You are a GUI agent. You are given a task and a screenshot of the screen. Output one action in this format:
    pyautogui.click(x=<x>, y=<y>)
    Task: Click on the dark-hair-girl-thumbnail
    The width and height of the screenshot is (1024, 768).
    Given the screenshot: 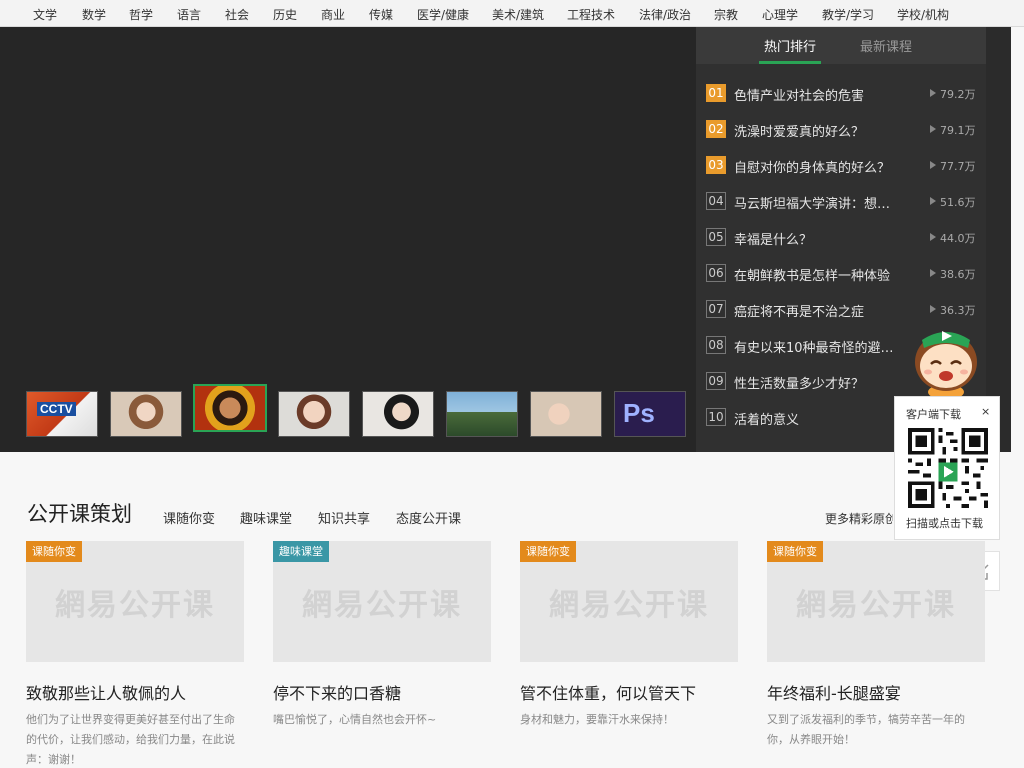 What is the action you would take?
    pyautogui.click(x=398, y=414)
    